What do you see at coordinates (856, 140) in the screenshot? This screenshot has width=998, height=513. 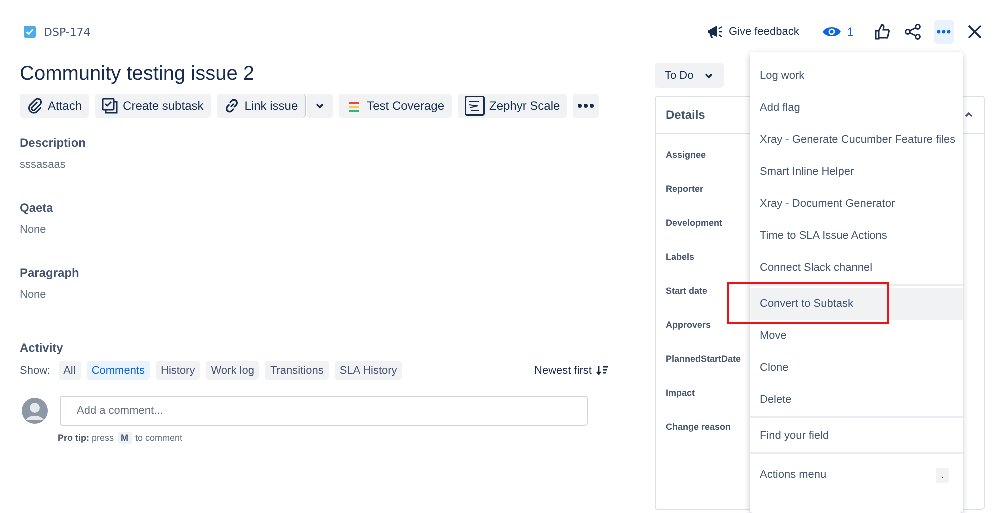 I see `menu-item: Xray - Generate Cucumber Feature files` at bounding box center [856, 140].